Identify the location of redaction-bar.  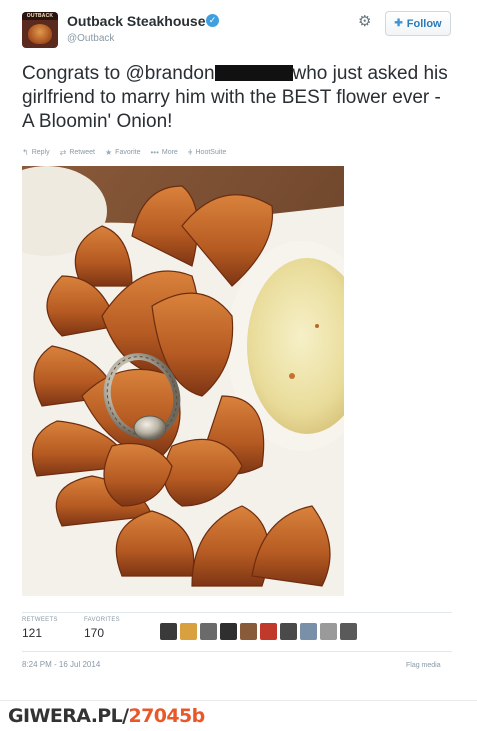
(253, 73).